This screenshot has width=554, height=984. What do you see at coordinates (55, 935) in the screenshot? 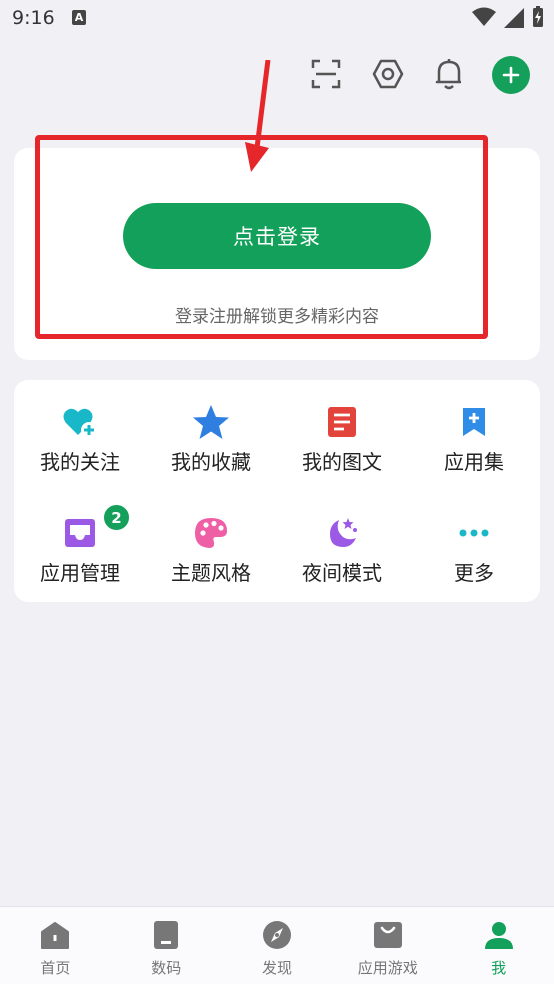
I see `home-icon` at bounding box center [55, 935].